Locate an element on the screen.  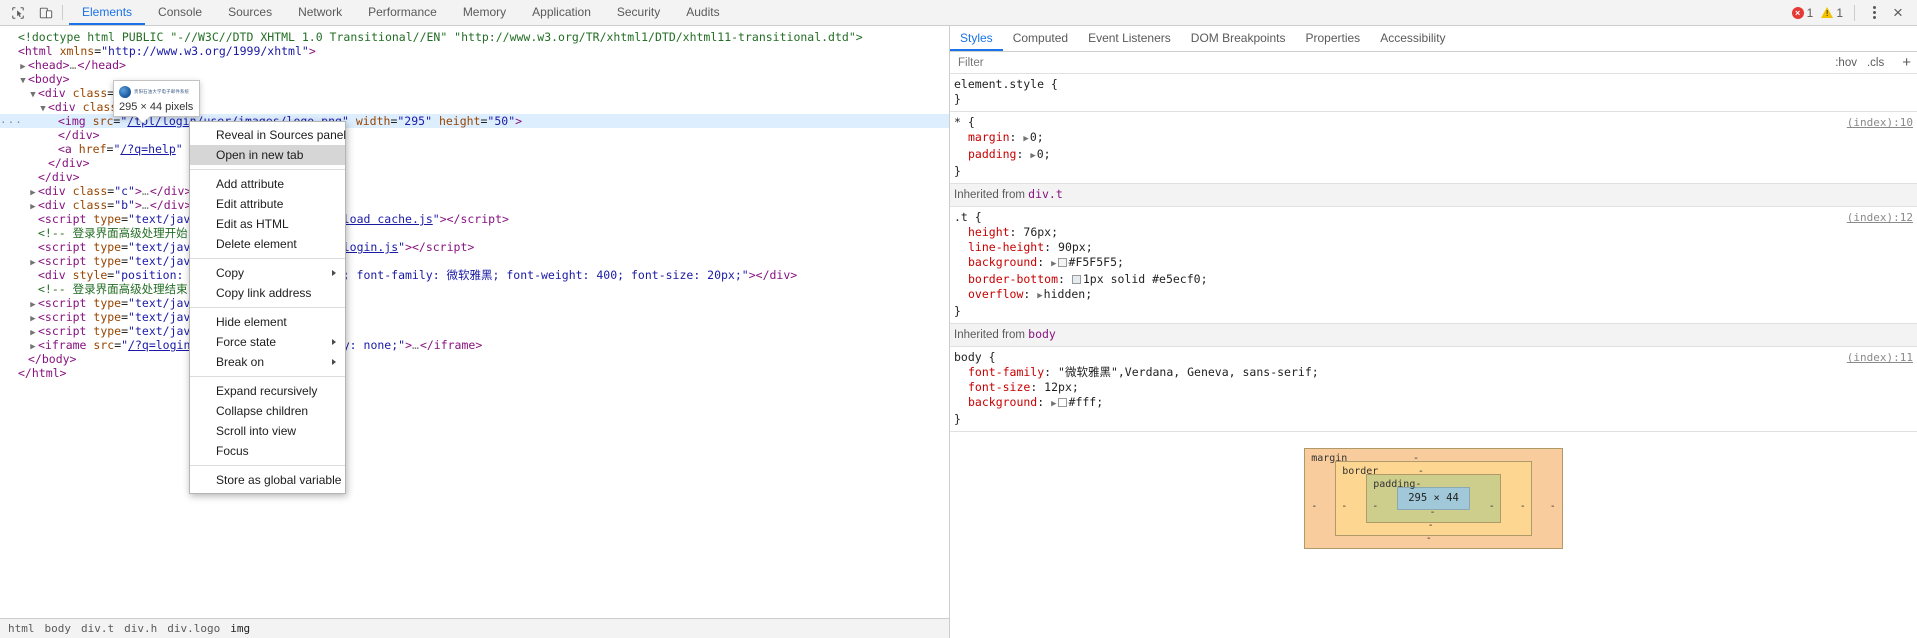
menu-item-expand-recursively: Expand recursively is located at coordinates (267, 391).